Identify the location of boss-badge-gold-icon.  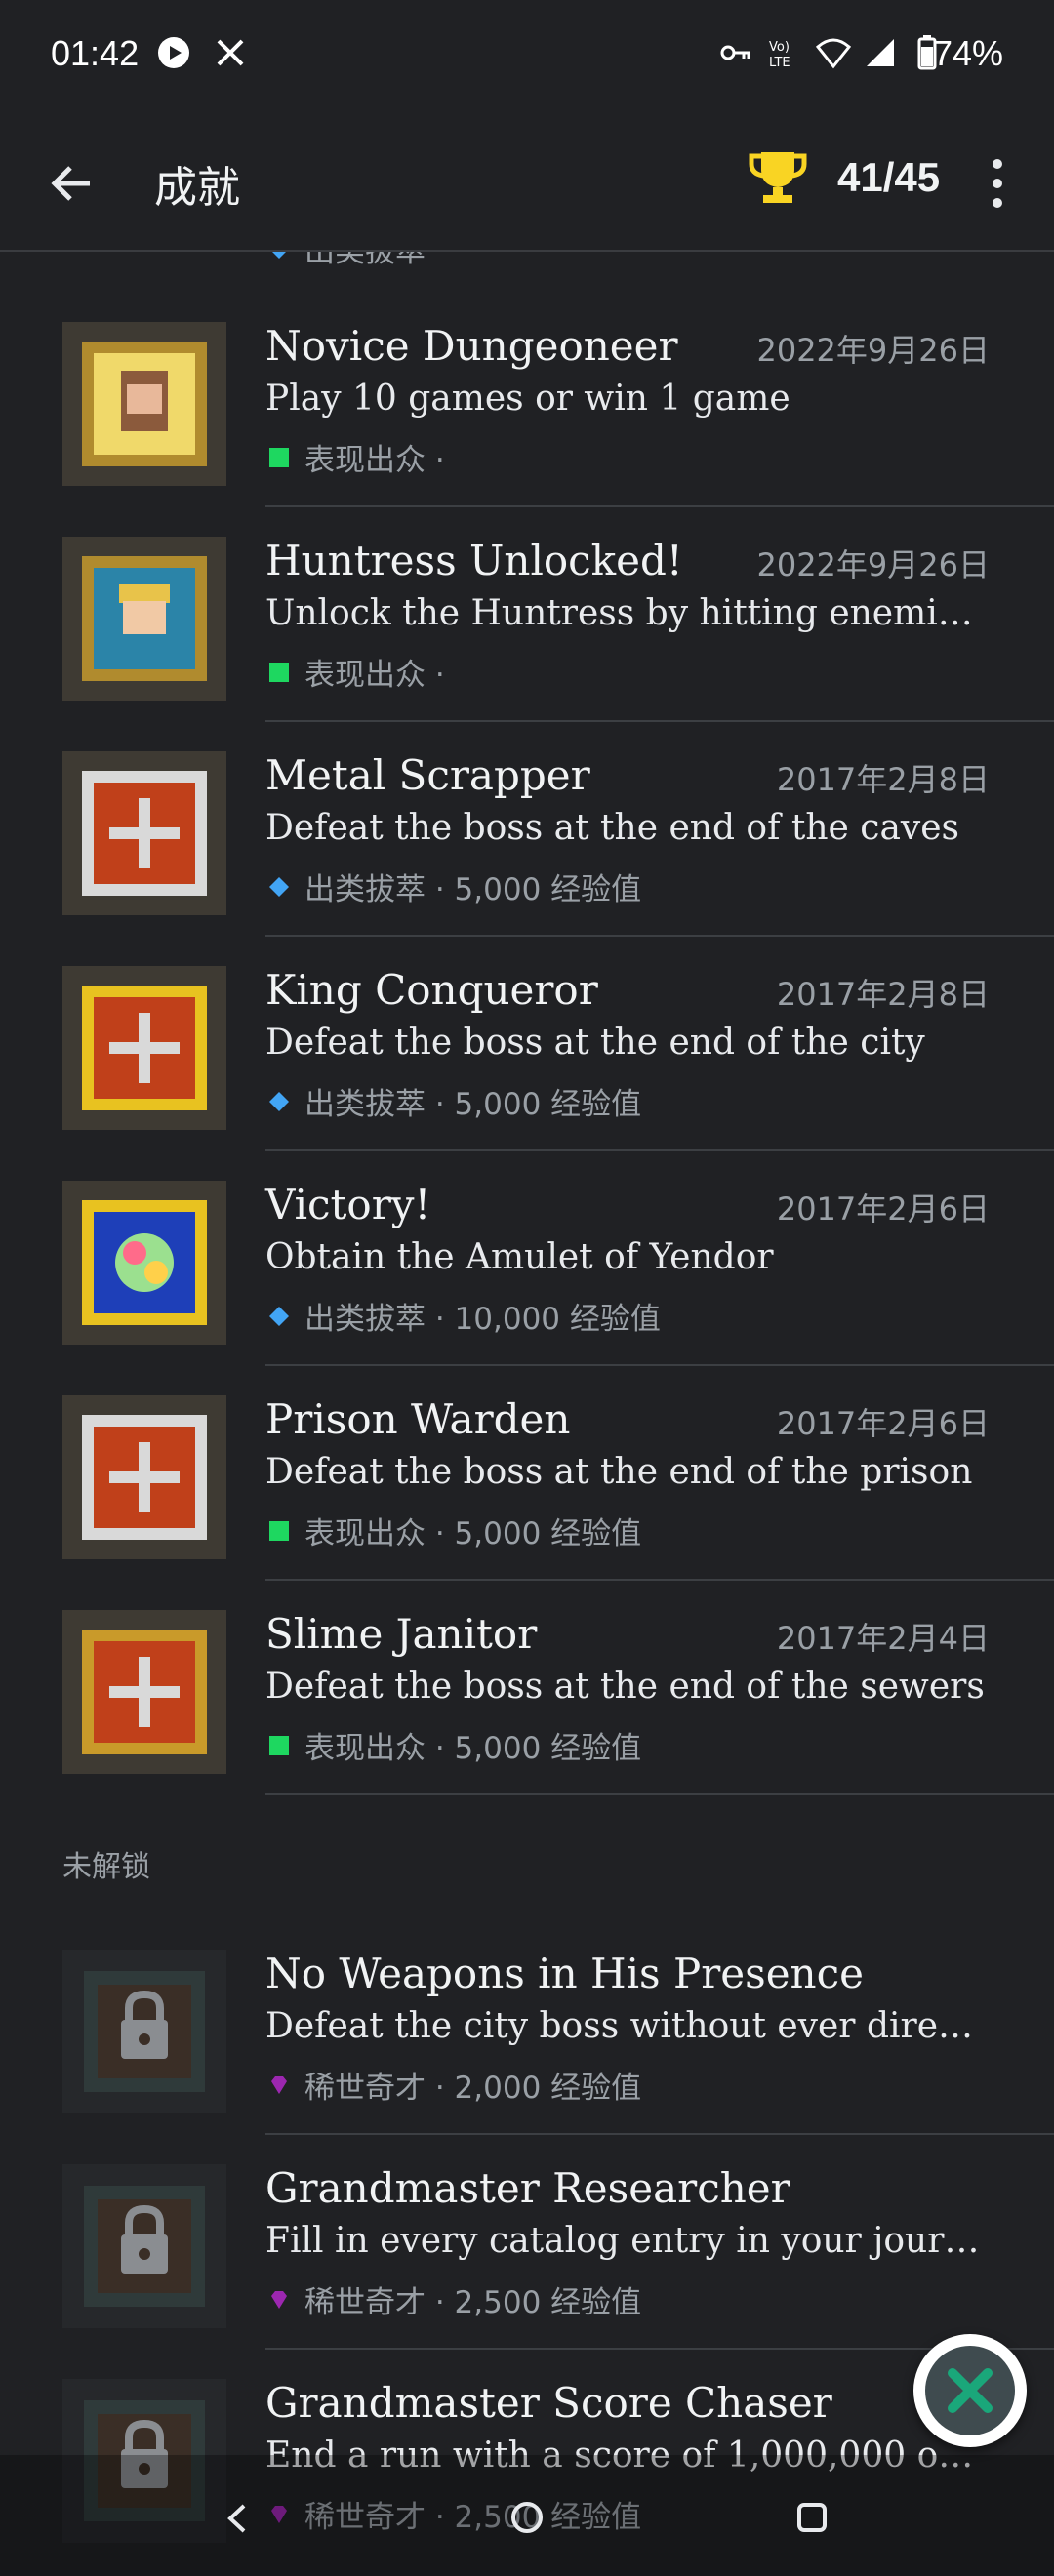
(144, 1048).